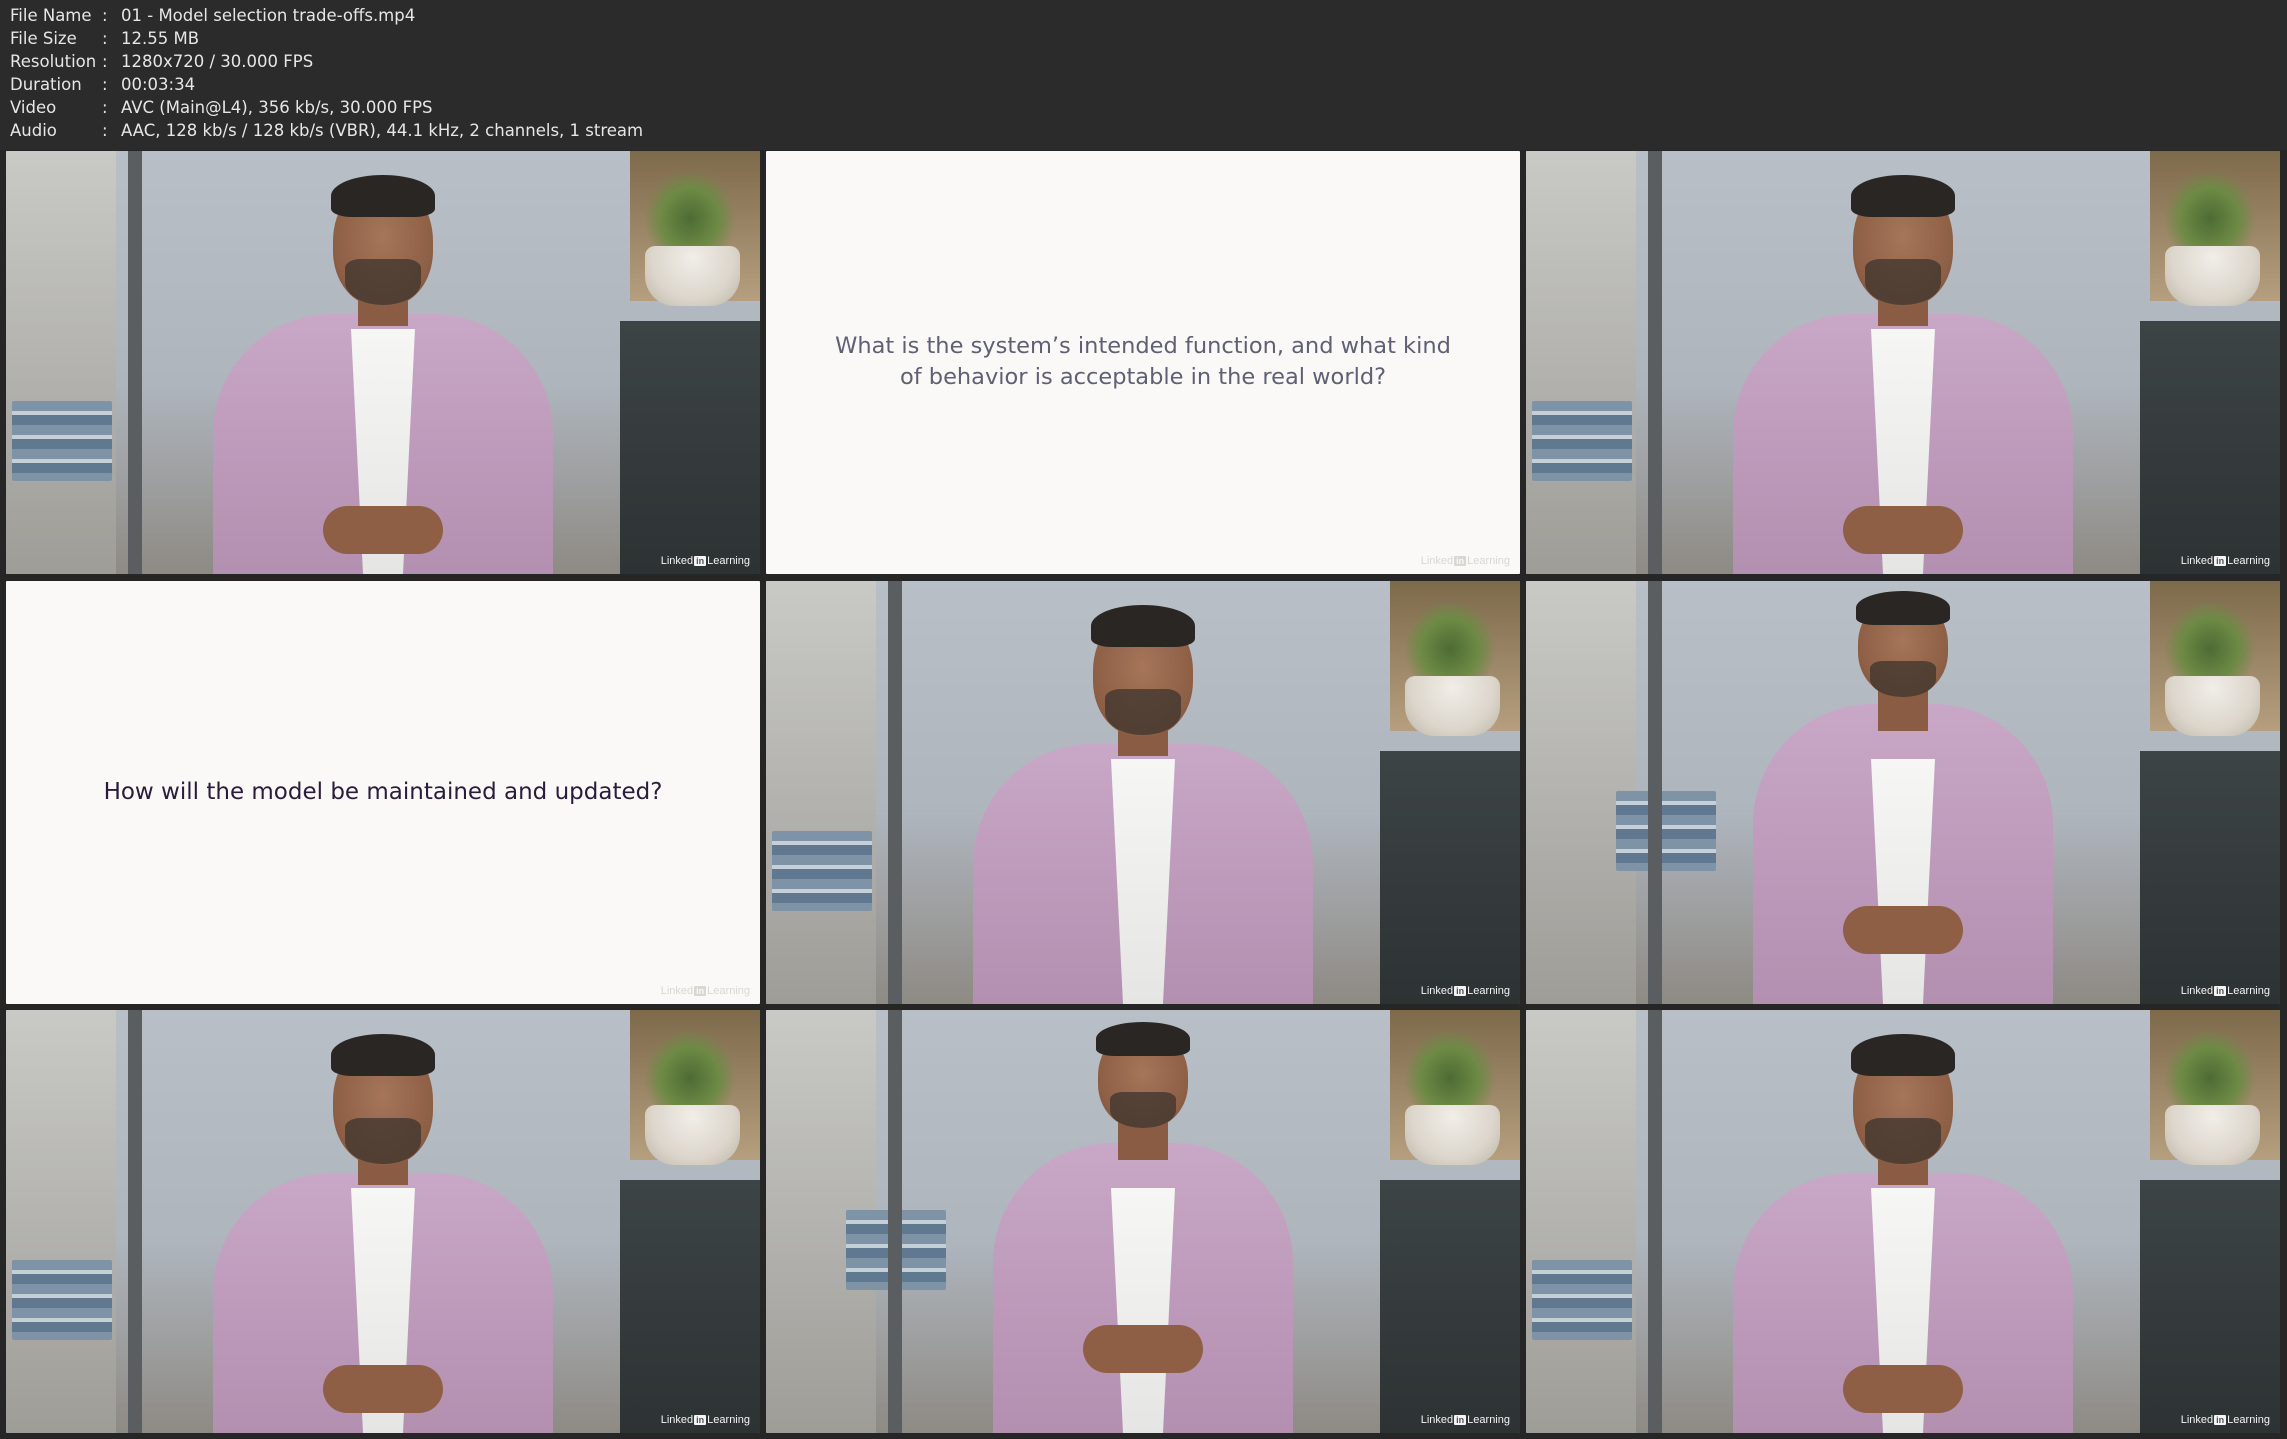 Image resolution: width=2287 pixels, height=1439 pixels. I want to click on info-value: 01 - Model selection trade-offs.mp4, so click(268, 15).